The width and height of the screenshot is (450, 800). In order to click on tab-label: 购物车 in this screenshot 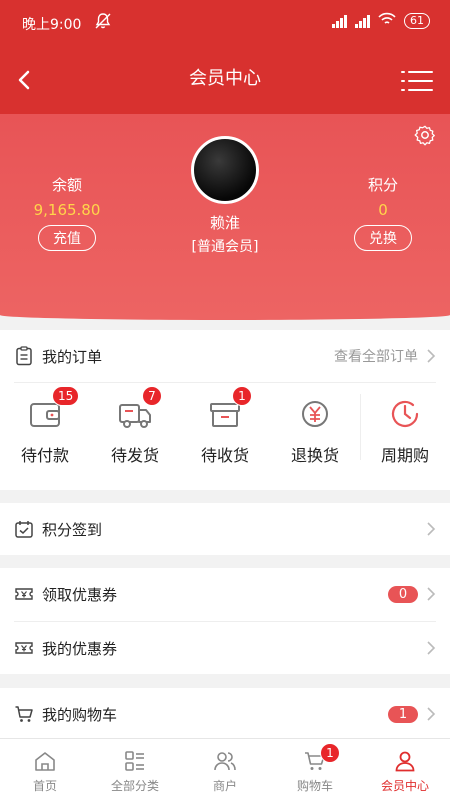, I will do `click(314, 786)`.